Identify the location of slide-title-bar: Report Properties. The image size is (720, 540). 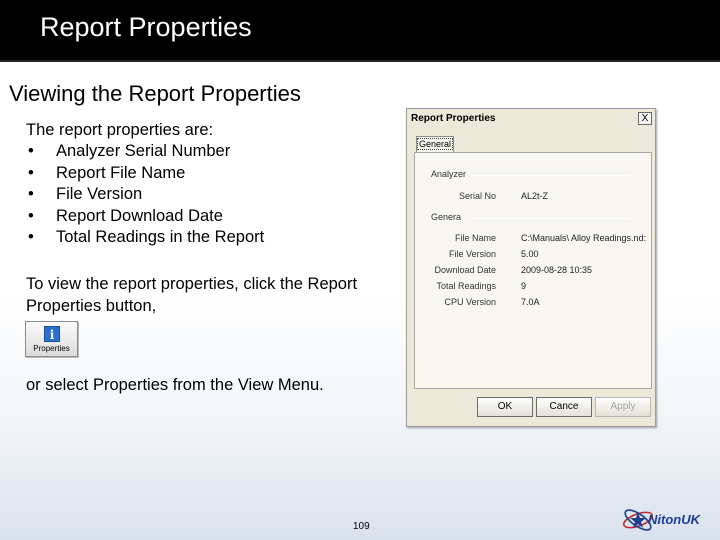
(360, 31).